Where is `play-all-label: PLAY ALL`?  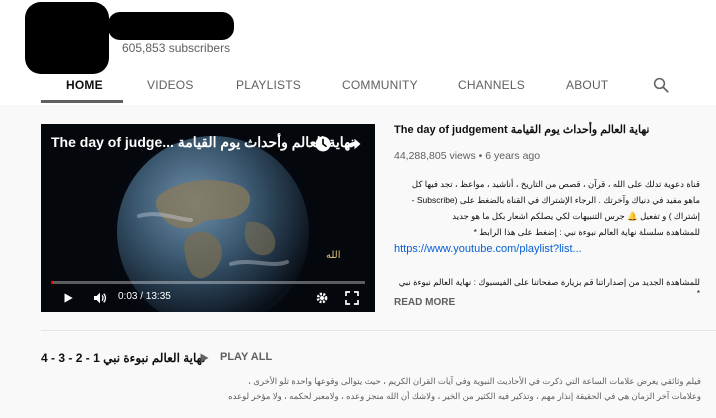
play-all-label: PLAY ALL is located at coordinates (246, 357).